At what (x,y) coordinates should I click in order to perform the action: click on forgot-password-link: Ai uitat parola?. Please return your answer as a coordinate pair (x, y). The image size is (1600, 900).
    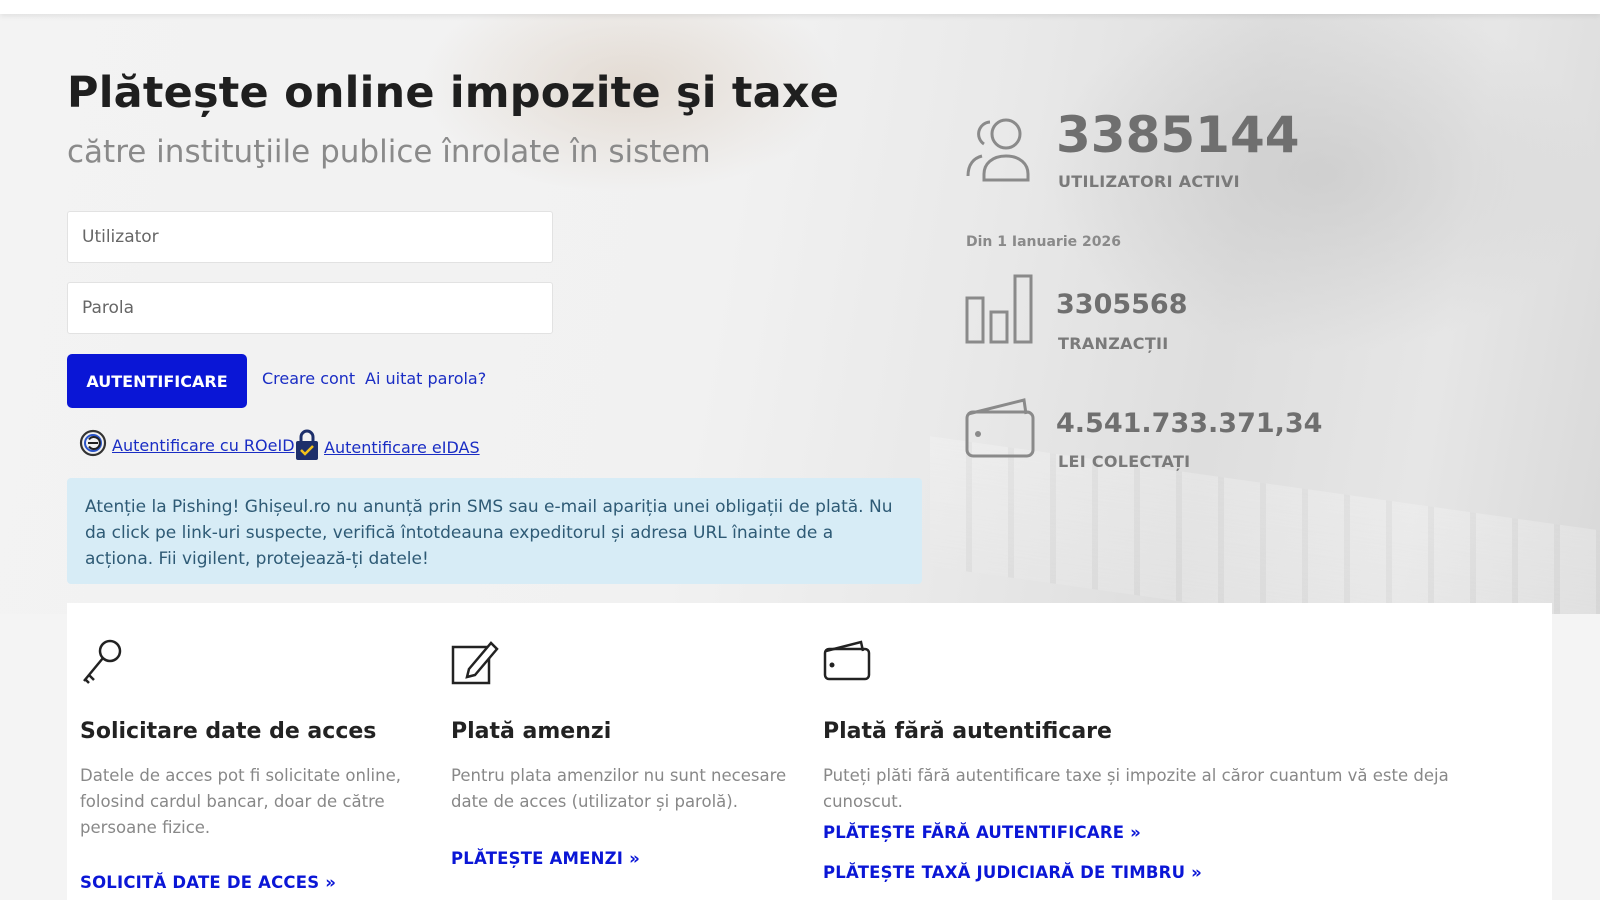
    Looking at the image, I should click on (425, 378).